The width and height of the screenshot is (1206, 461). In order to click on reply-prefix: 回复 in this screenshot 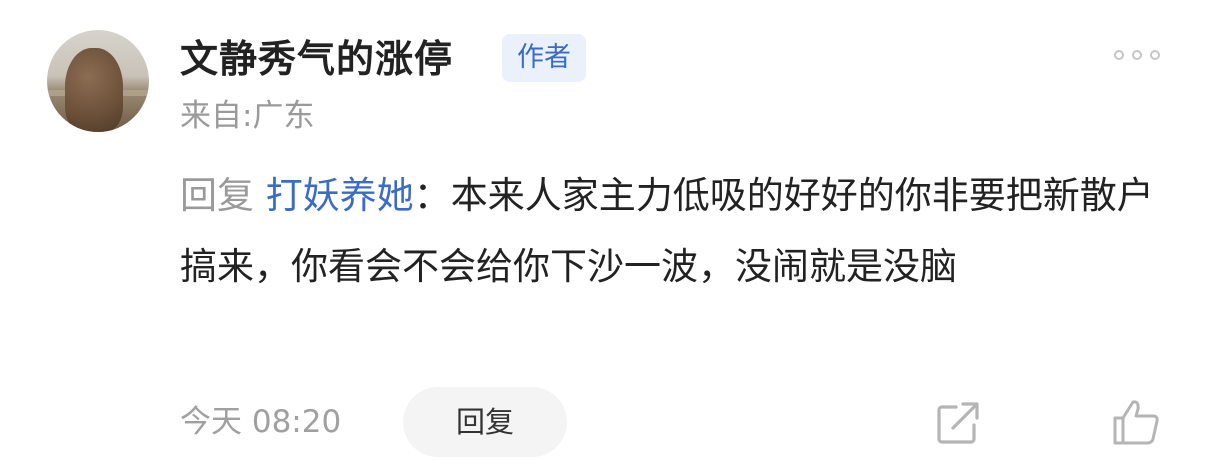, I will do `click(217, 195)`.